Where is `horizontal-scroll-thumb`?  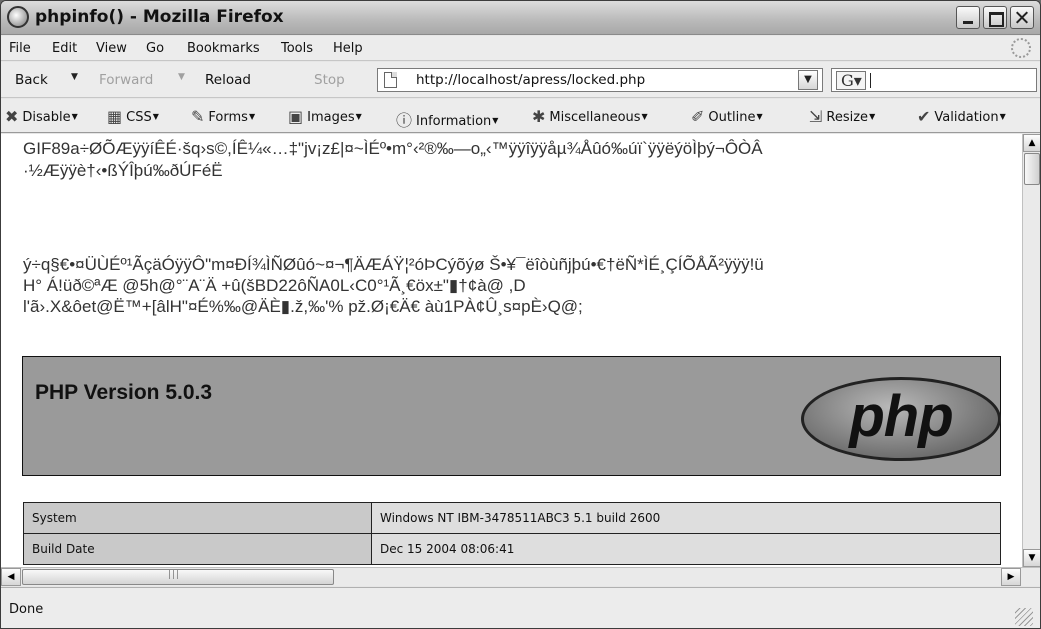
horizontal-scroll-thumb is located at coordinates (178, 577).